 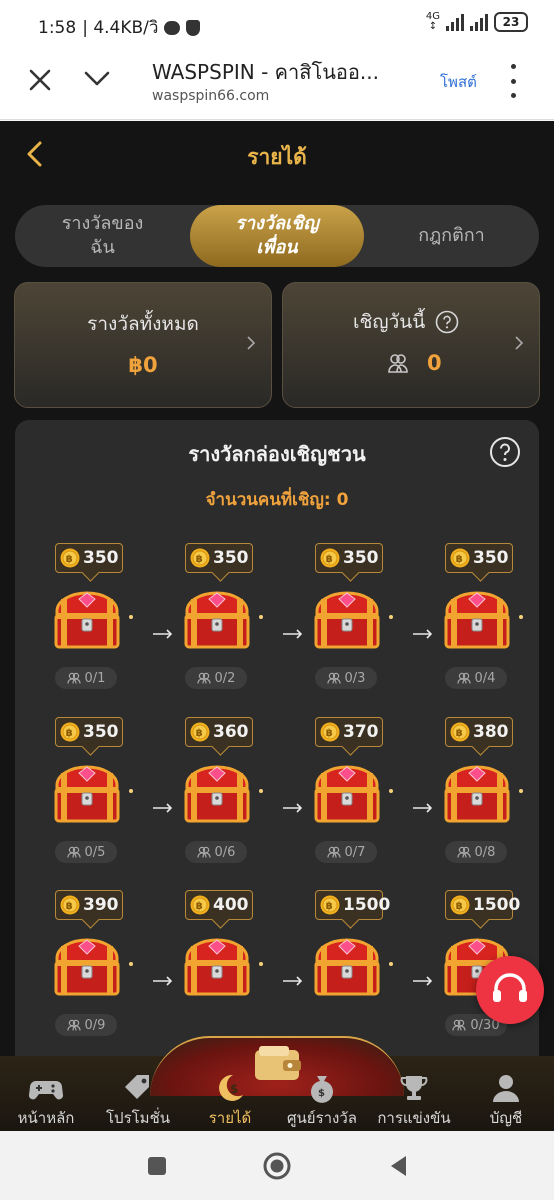 I want to click on chevron-right-icon, so click(x=519, y=343).